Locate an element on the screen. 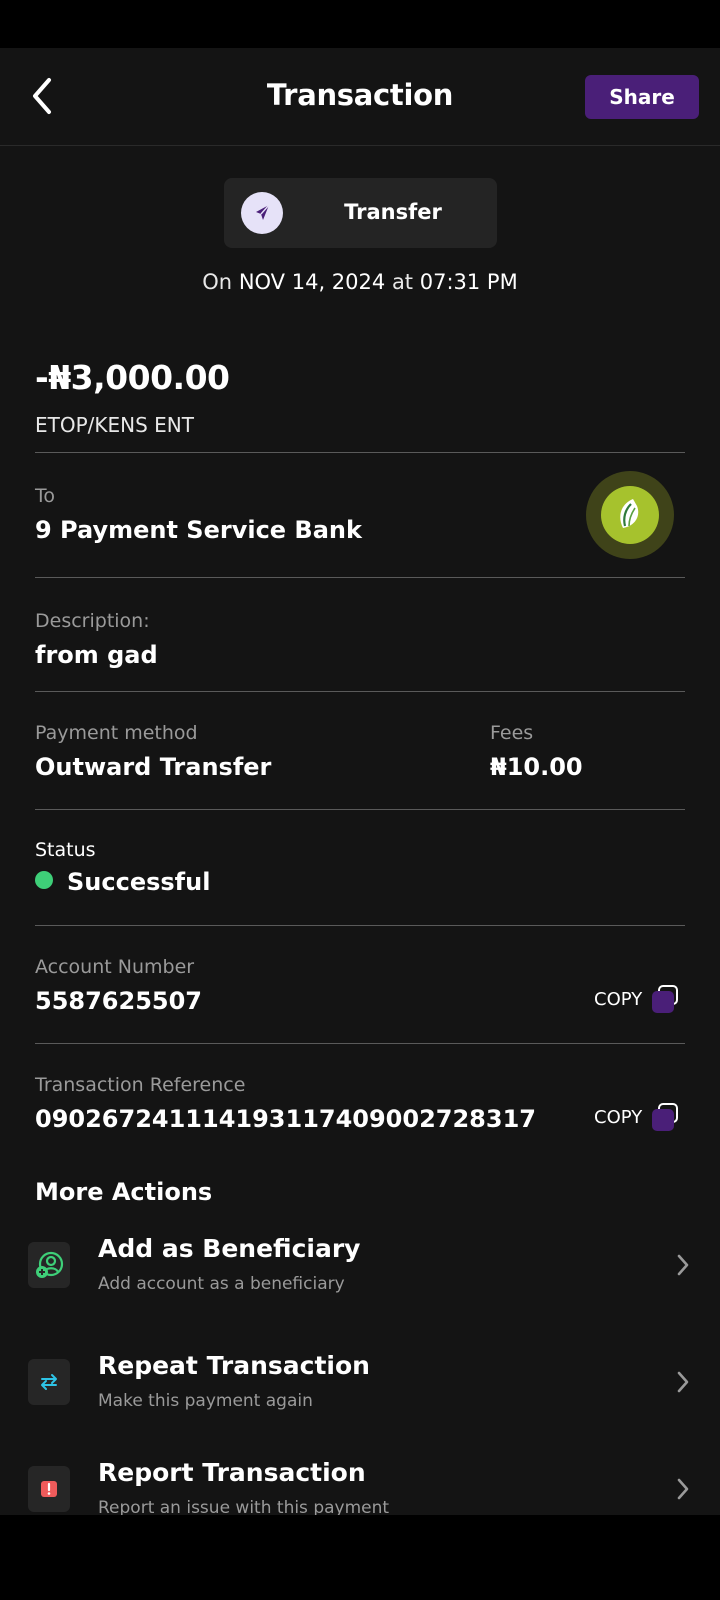 The width and height of the screenshot is (720, 1600). transaction-reference-label: Transaction Reference is located at coordinates (140, 1085).